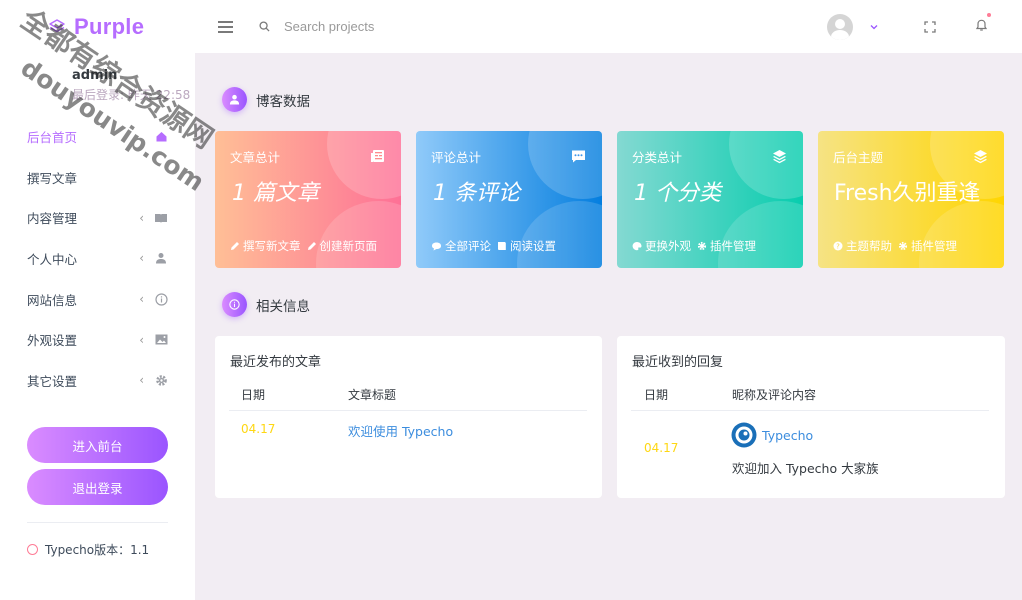 This screenshot has height=600, width=1022. I want to click on footer-edge, so click(608, 597).